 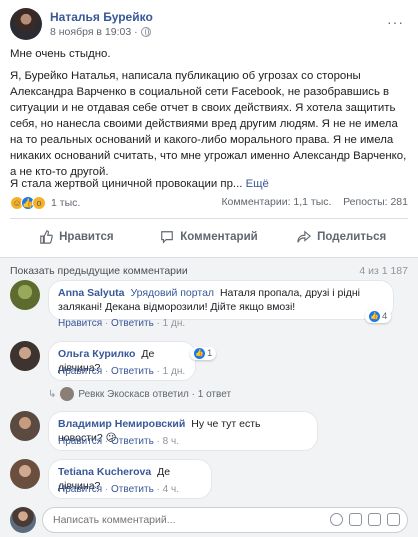 What do you see at coordinates (96, 354) in the screenshot?
I see `commenter-name: Ольга Курилко` at bounding box center [96, 354].